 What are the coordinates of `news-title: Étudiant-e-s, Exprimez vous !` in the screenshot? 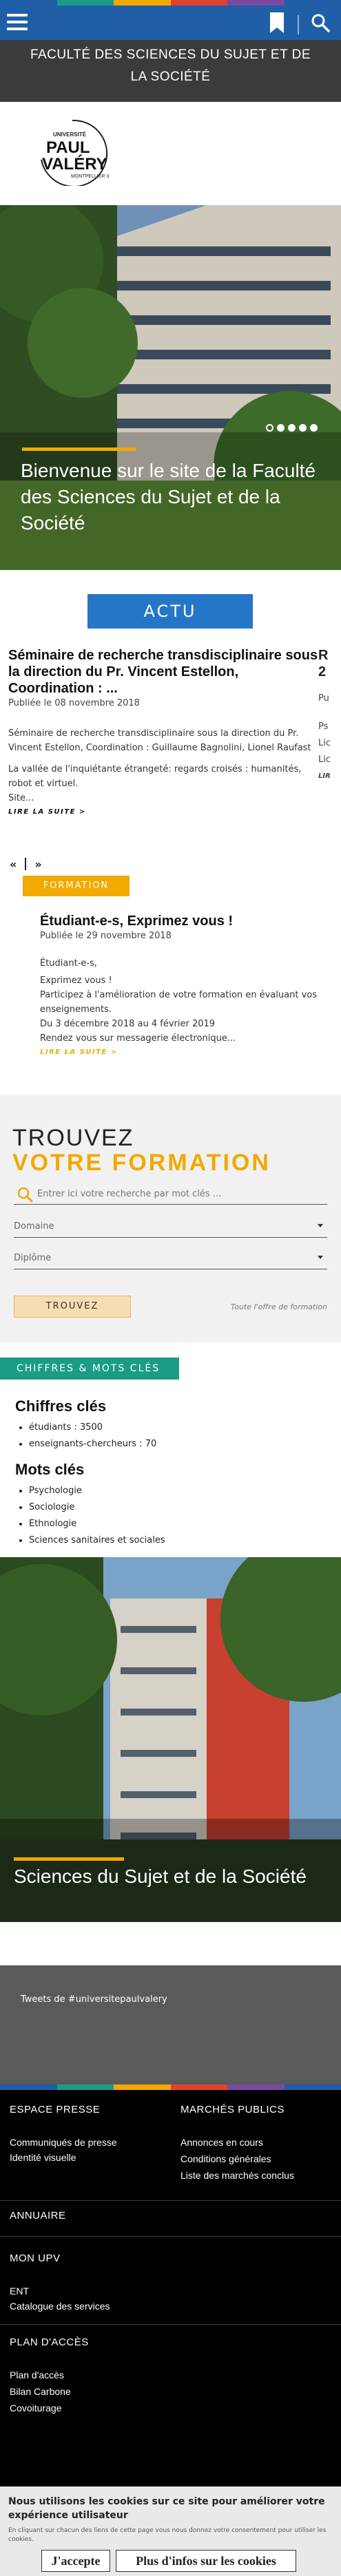 It's located at (184, 921).